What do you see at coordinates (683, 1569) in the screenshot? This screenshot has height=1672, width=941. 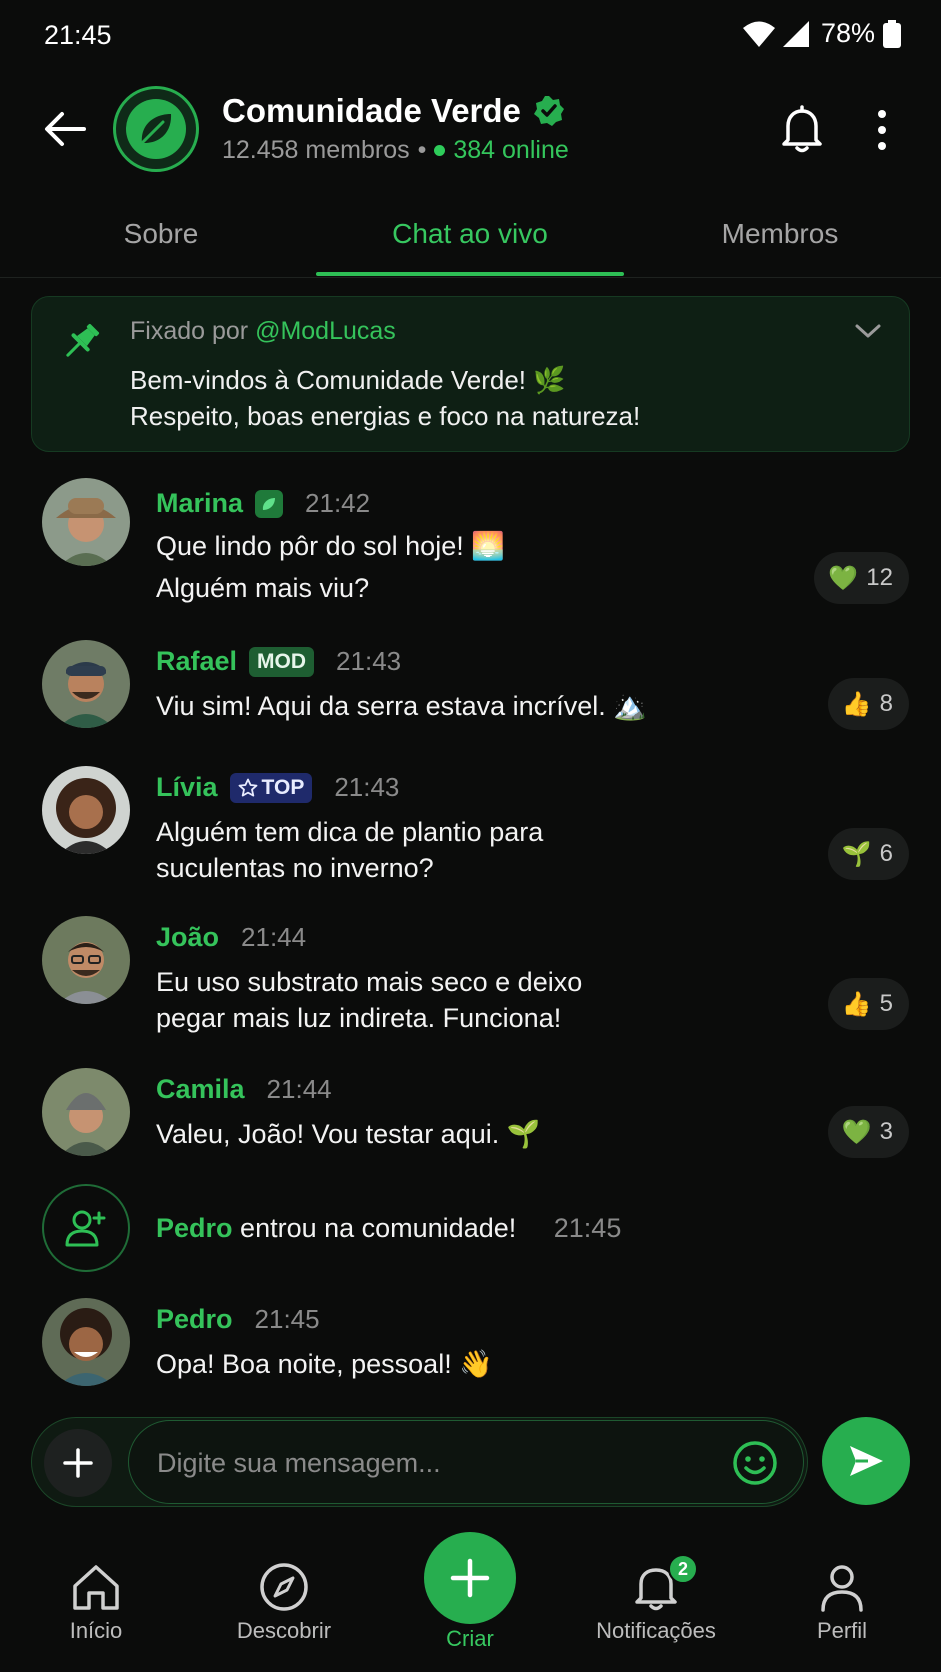 I see `notification-count-badge: 2` at bounding box center [683, 1569].